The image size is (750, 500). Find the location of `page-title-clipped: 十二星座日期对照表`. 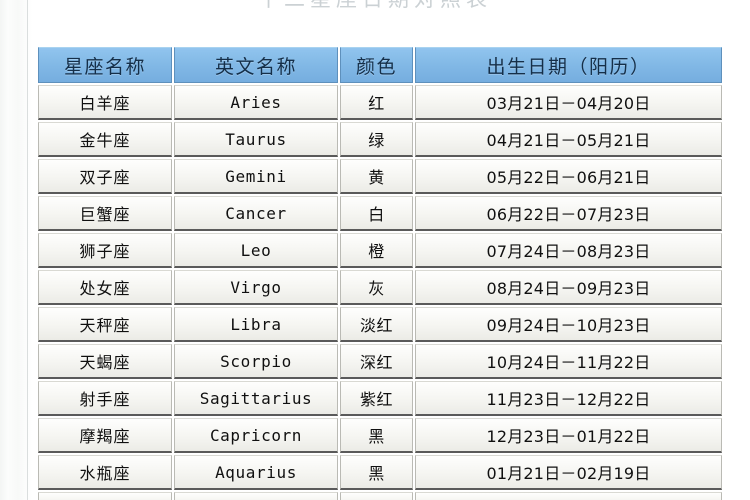

page-title-clipped: 十二星座日期对照表 is located at coordinates (375, 8).